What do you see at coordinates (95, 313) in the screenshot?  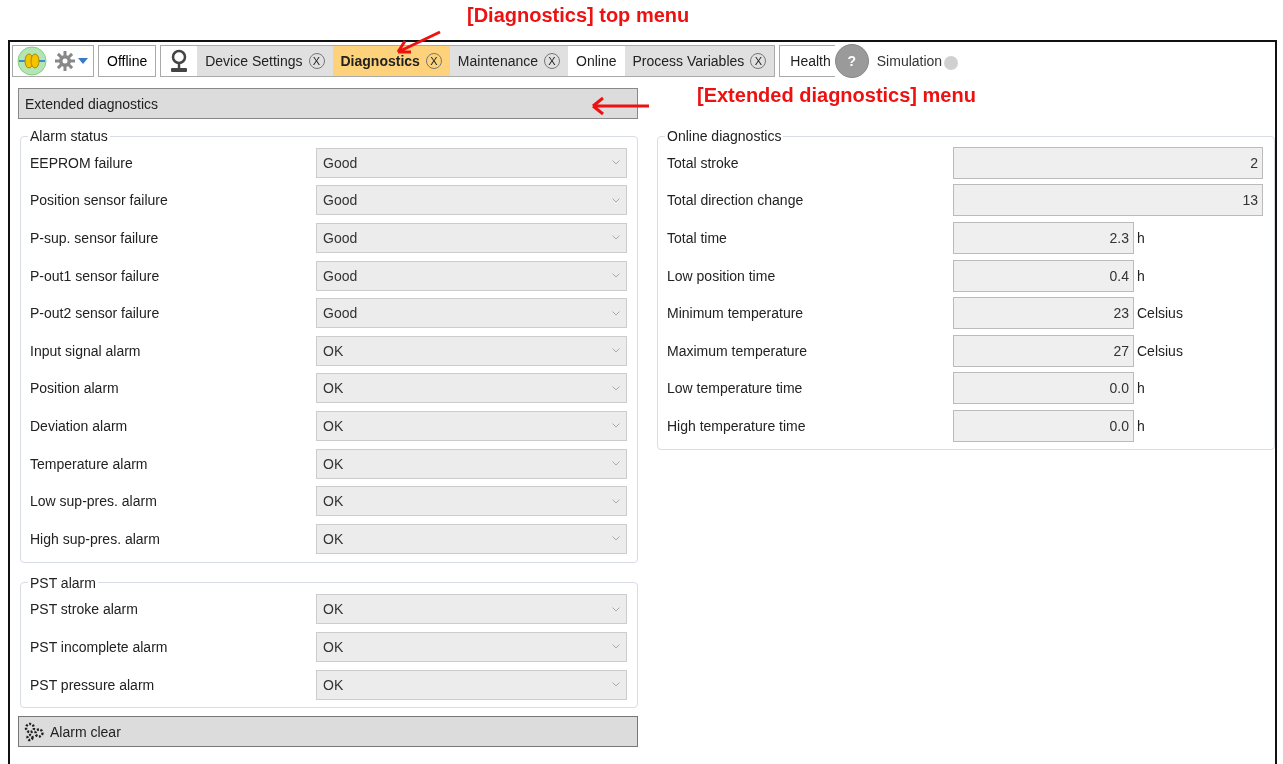 I see `field-label: P-out2 sensor failure` at bounding box center [95, 313].